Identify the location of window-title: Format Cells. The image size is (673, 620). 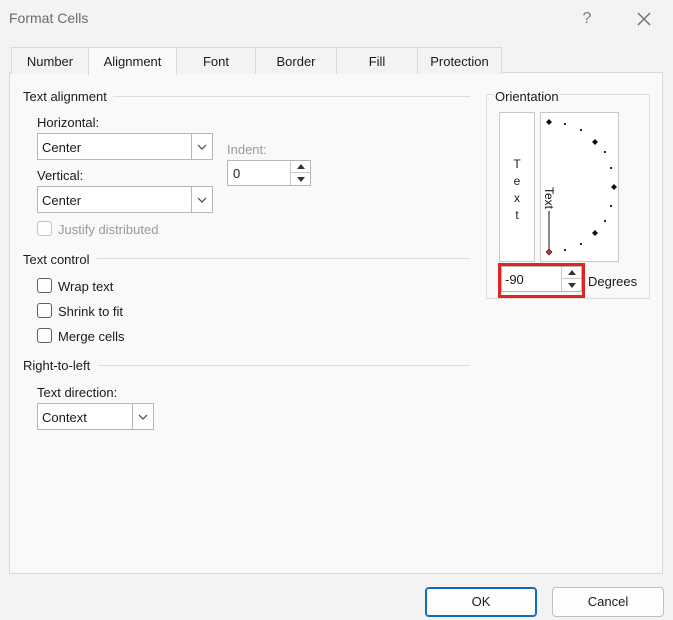
(49, 18).